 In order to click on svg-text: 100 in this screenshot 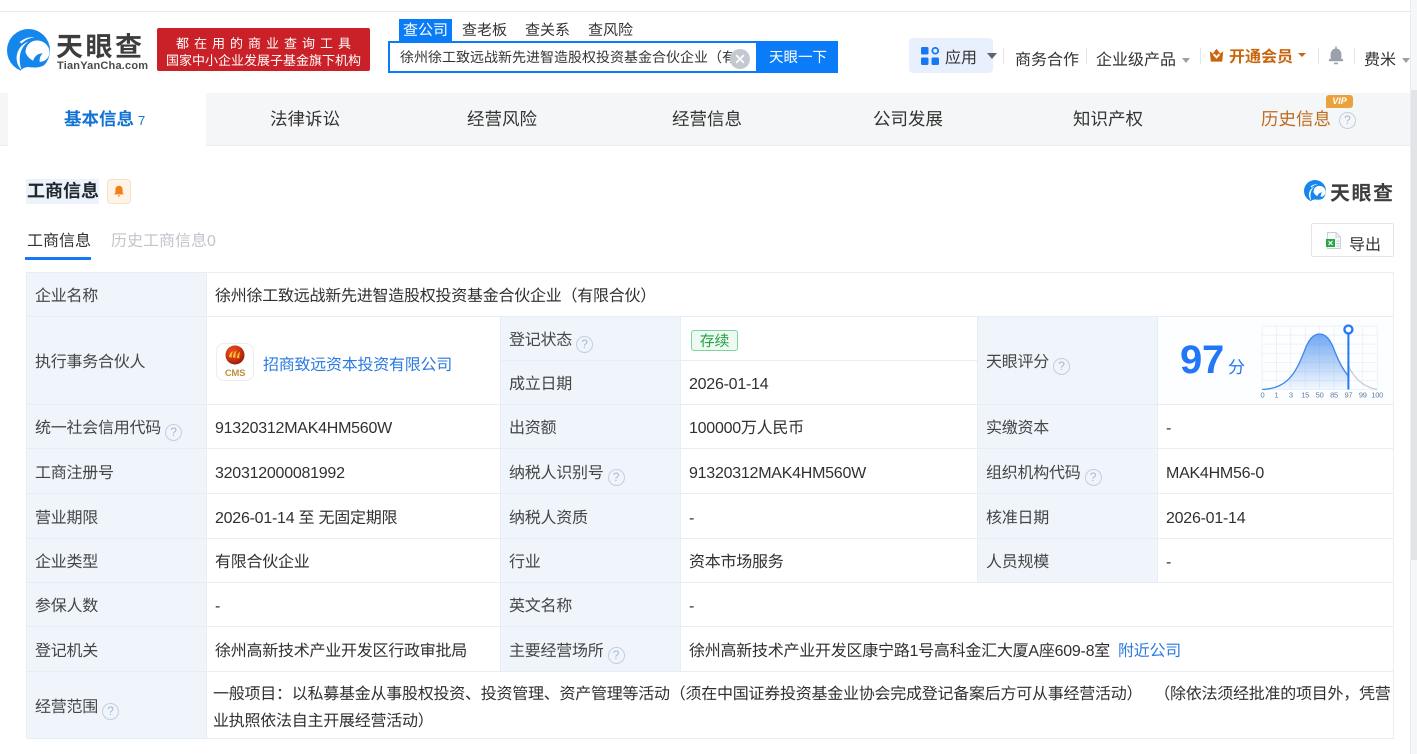, I will do `click(1377, 395)`.